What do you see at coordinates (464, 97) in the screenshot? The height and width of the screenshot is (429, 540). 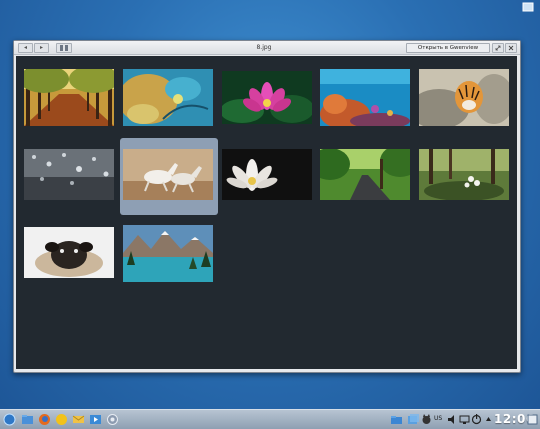 I see `thumbnail-tiger-cub` at bounding box center [464, 97].